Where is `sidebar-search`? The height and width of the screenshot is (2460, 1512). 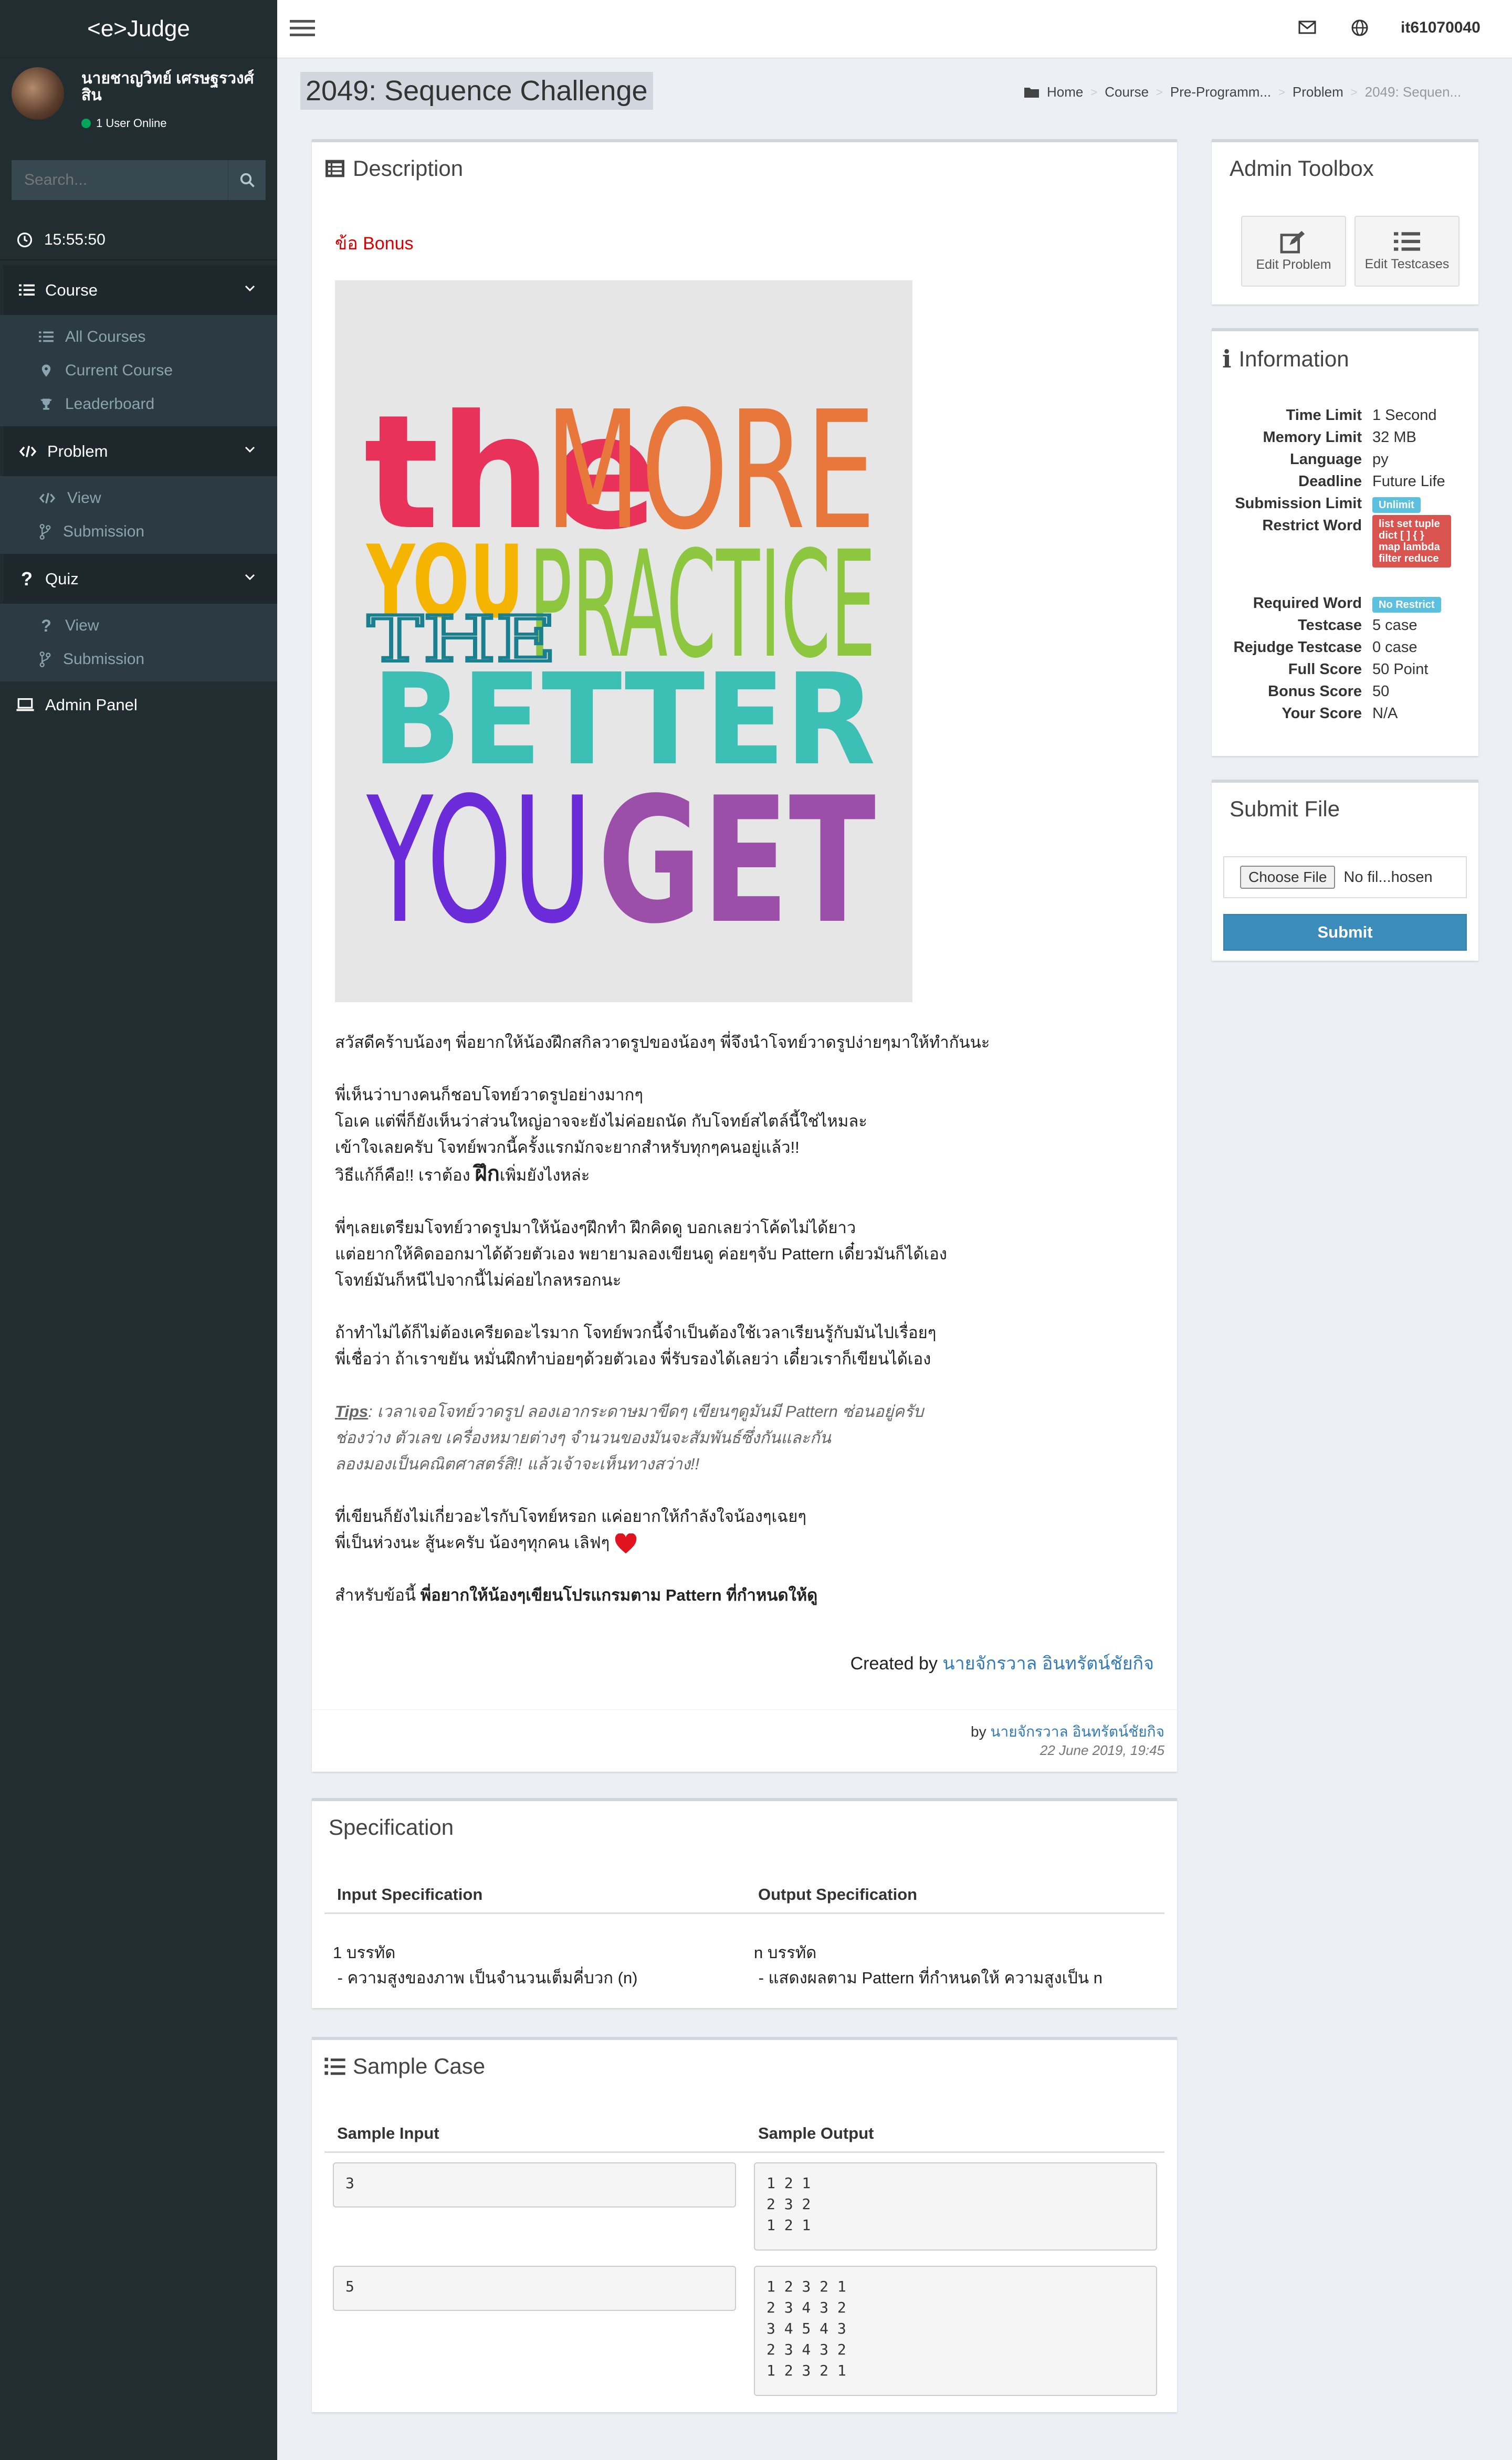
sidebar-search is located at coordinates (139, 180).